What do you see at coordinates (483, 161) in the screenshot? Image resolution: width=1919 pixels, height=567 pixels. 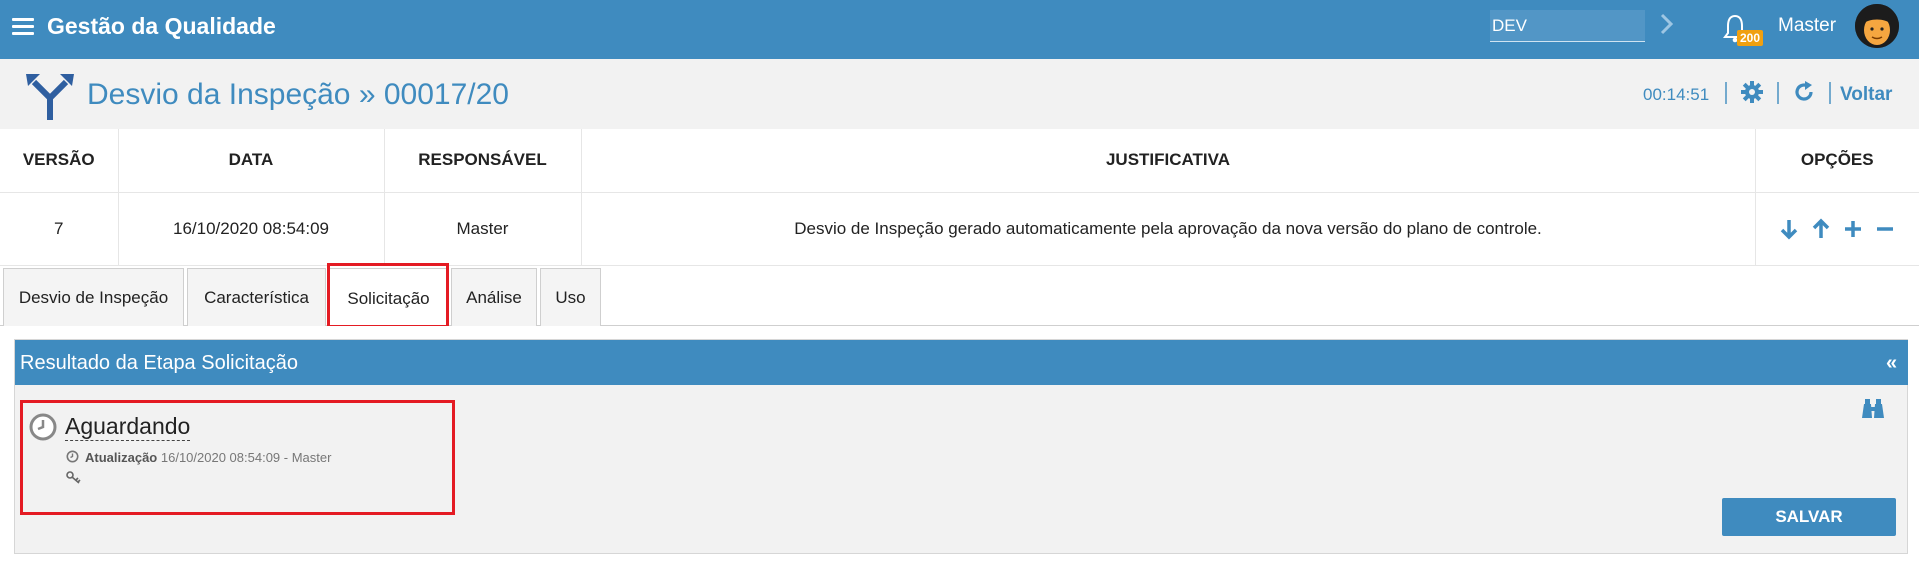 I see `column-header: RESPONSÁVEL` at bounding box center [483, 161].